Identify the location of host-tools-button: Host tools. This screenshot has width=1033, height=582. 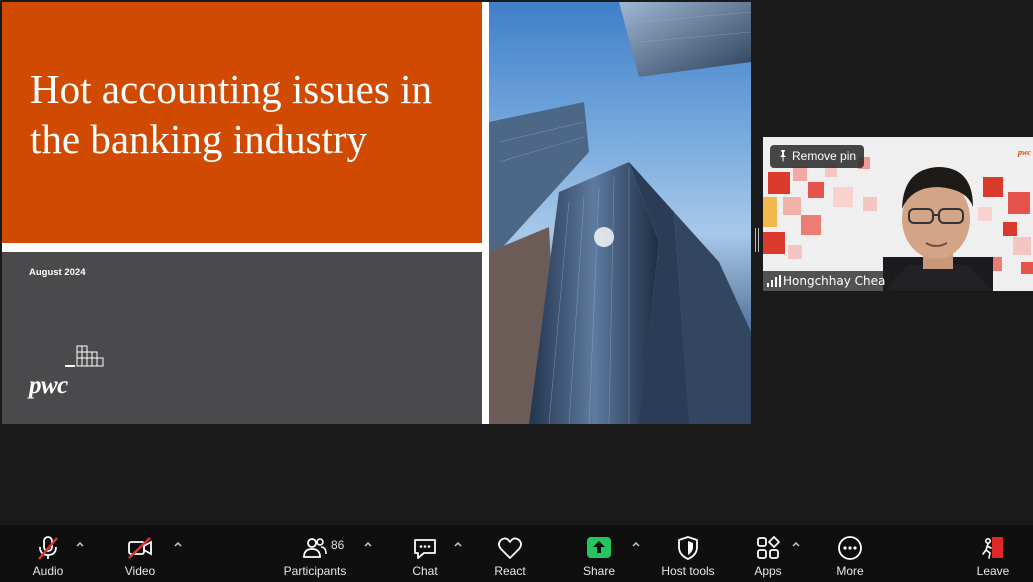
(688, 553).